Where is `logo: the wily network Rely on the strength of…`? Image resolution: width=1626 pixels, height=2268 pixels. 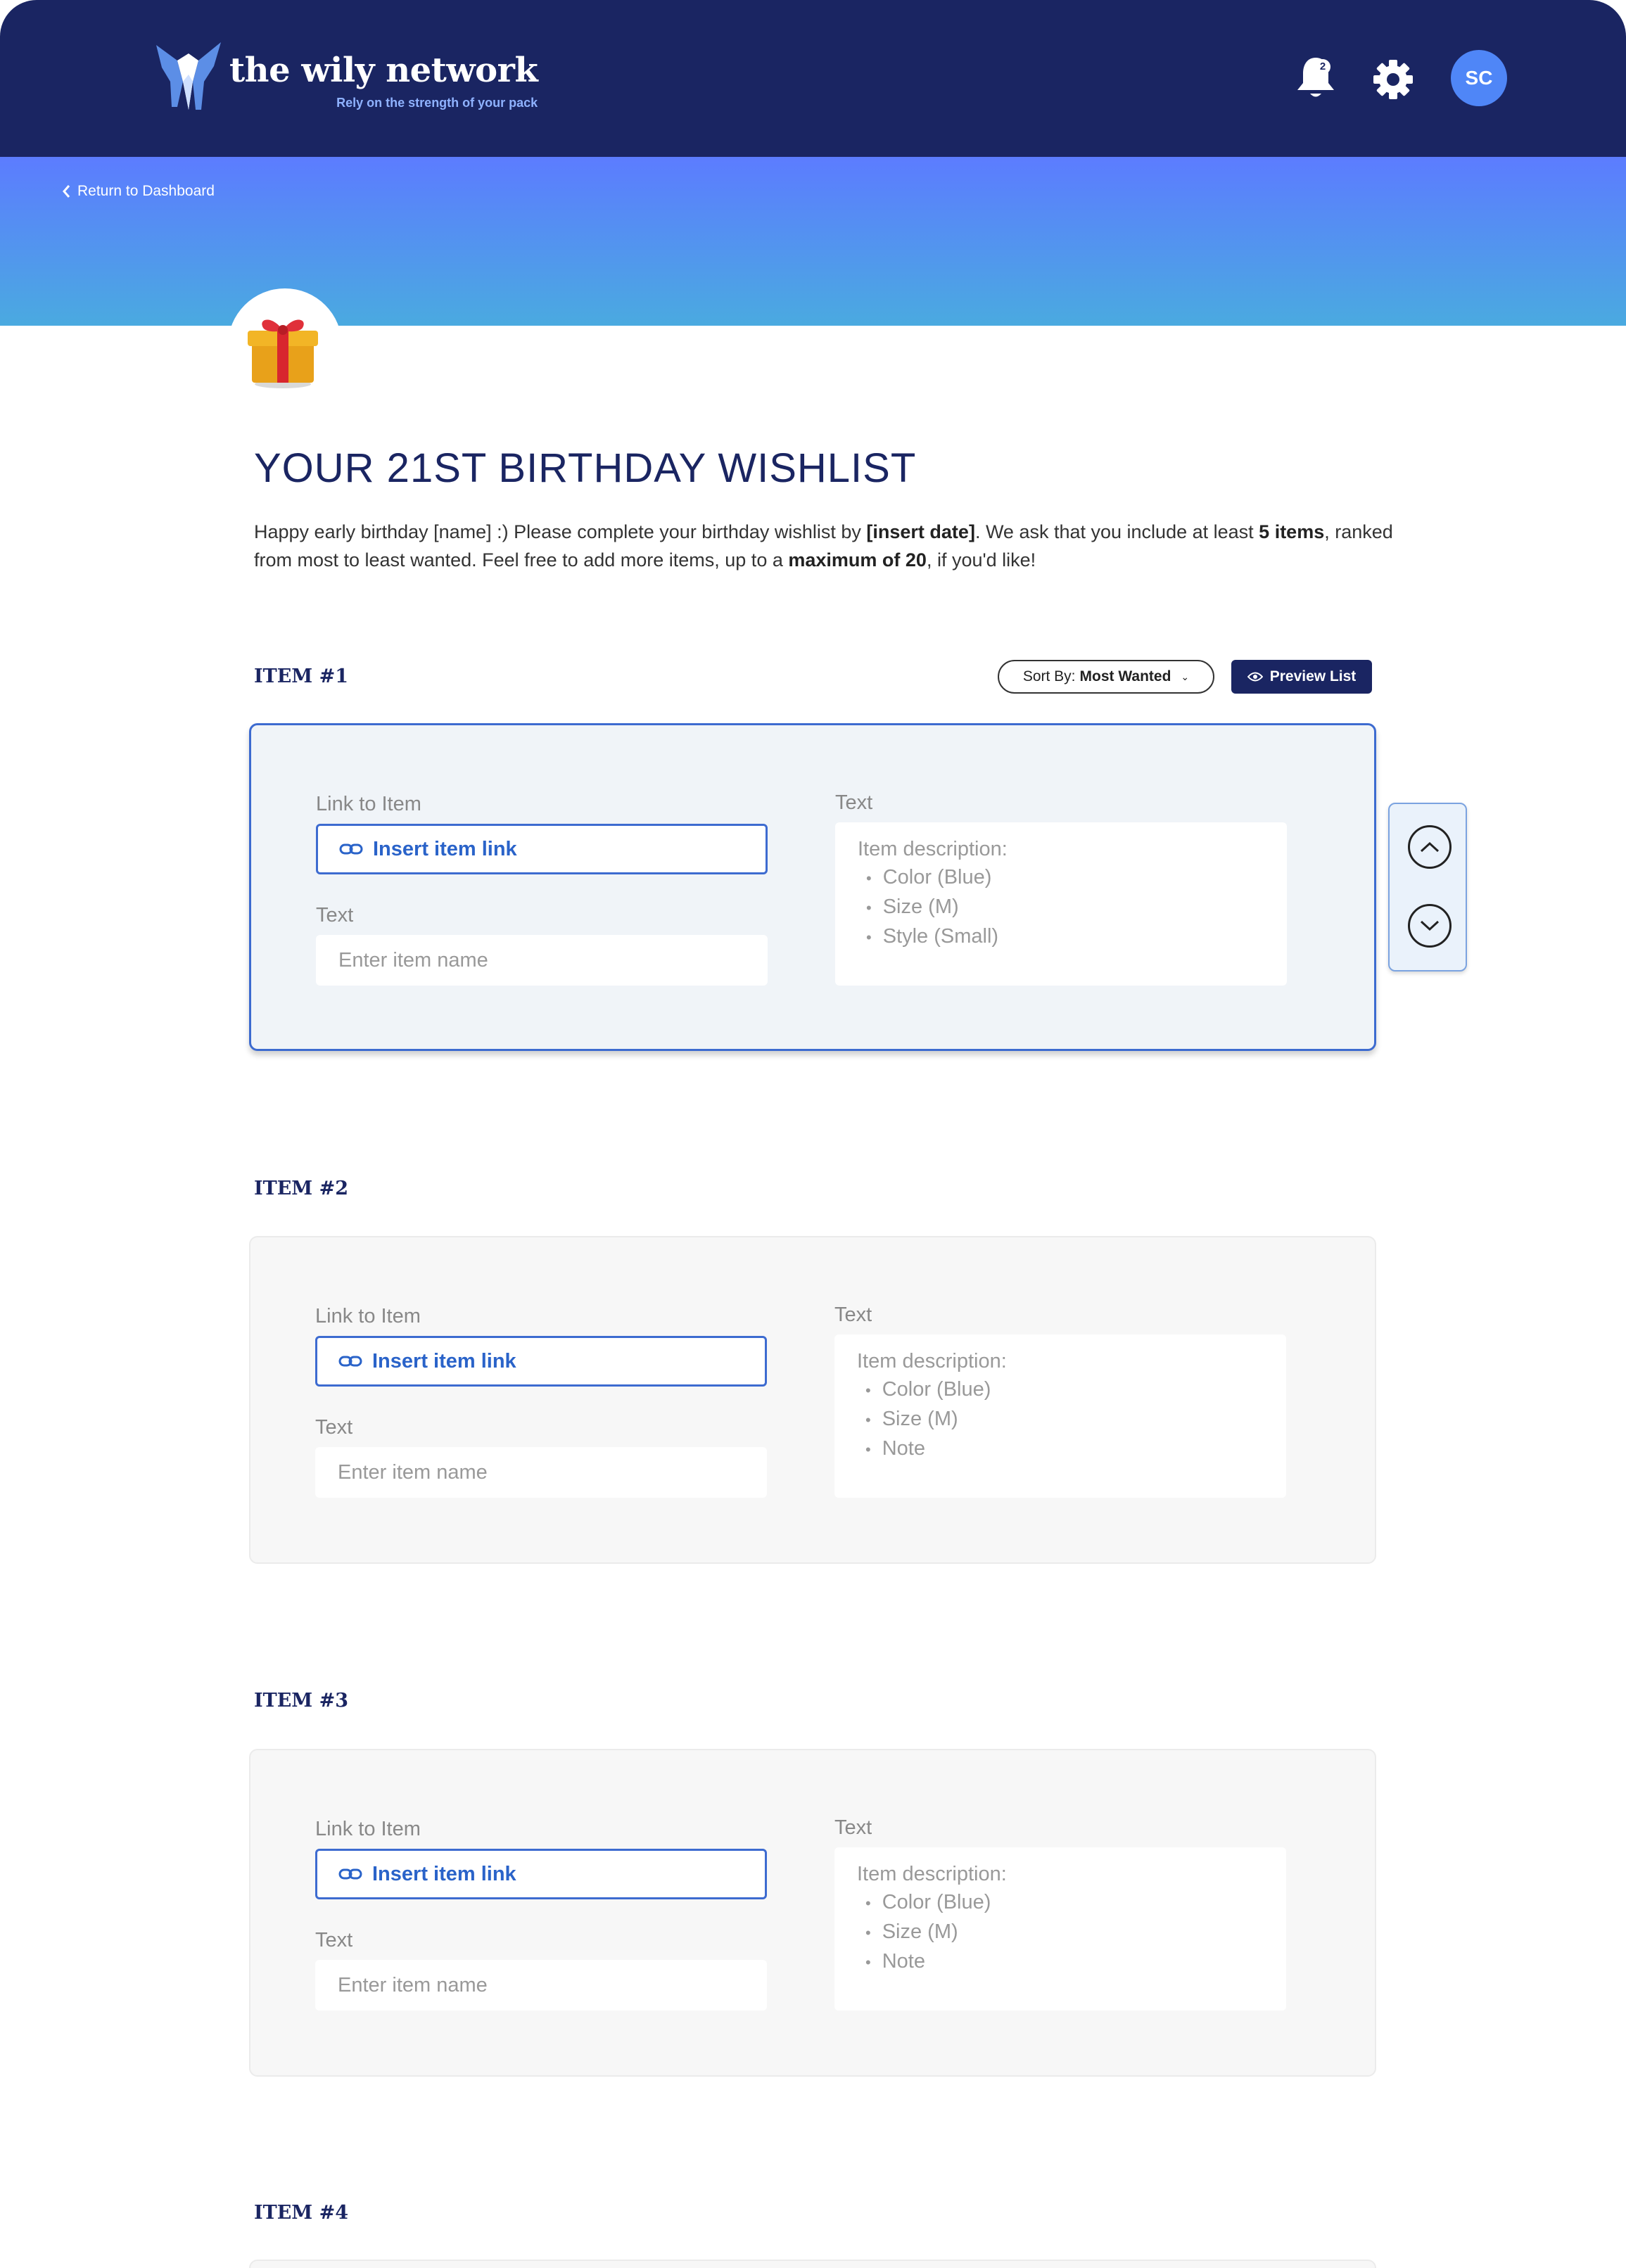
logo: the wily network Rely on the strength of… is located at coordinates (345, 78).